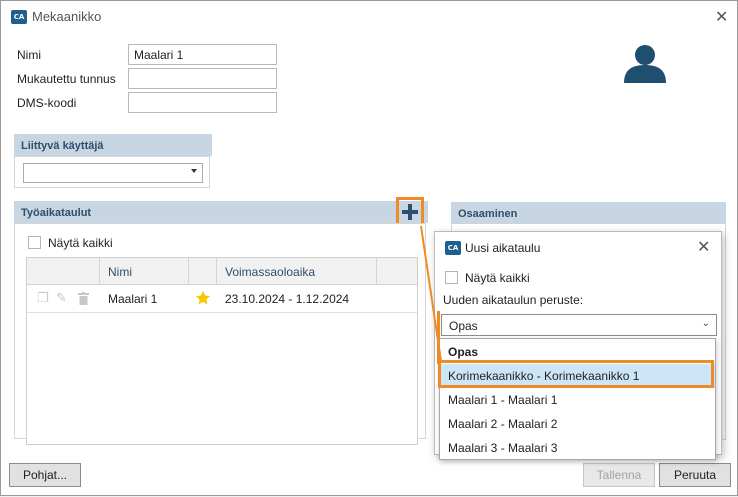 The width and height of the screenshot is (738, 497). What do you see at coordinates (513, 300) in the screenshot?
I see `basis-label: Uuden aikataulun peruste:` at bounding box center [513, 300].